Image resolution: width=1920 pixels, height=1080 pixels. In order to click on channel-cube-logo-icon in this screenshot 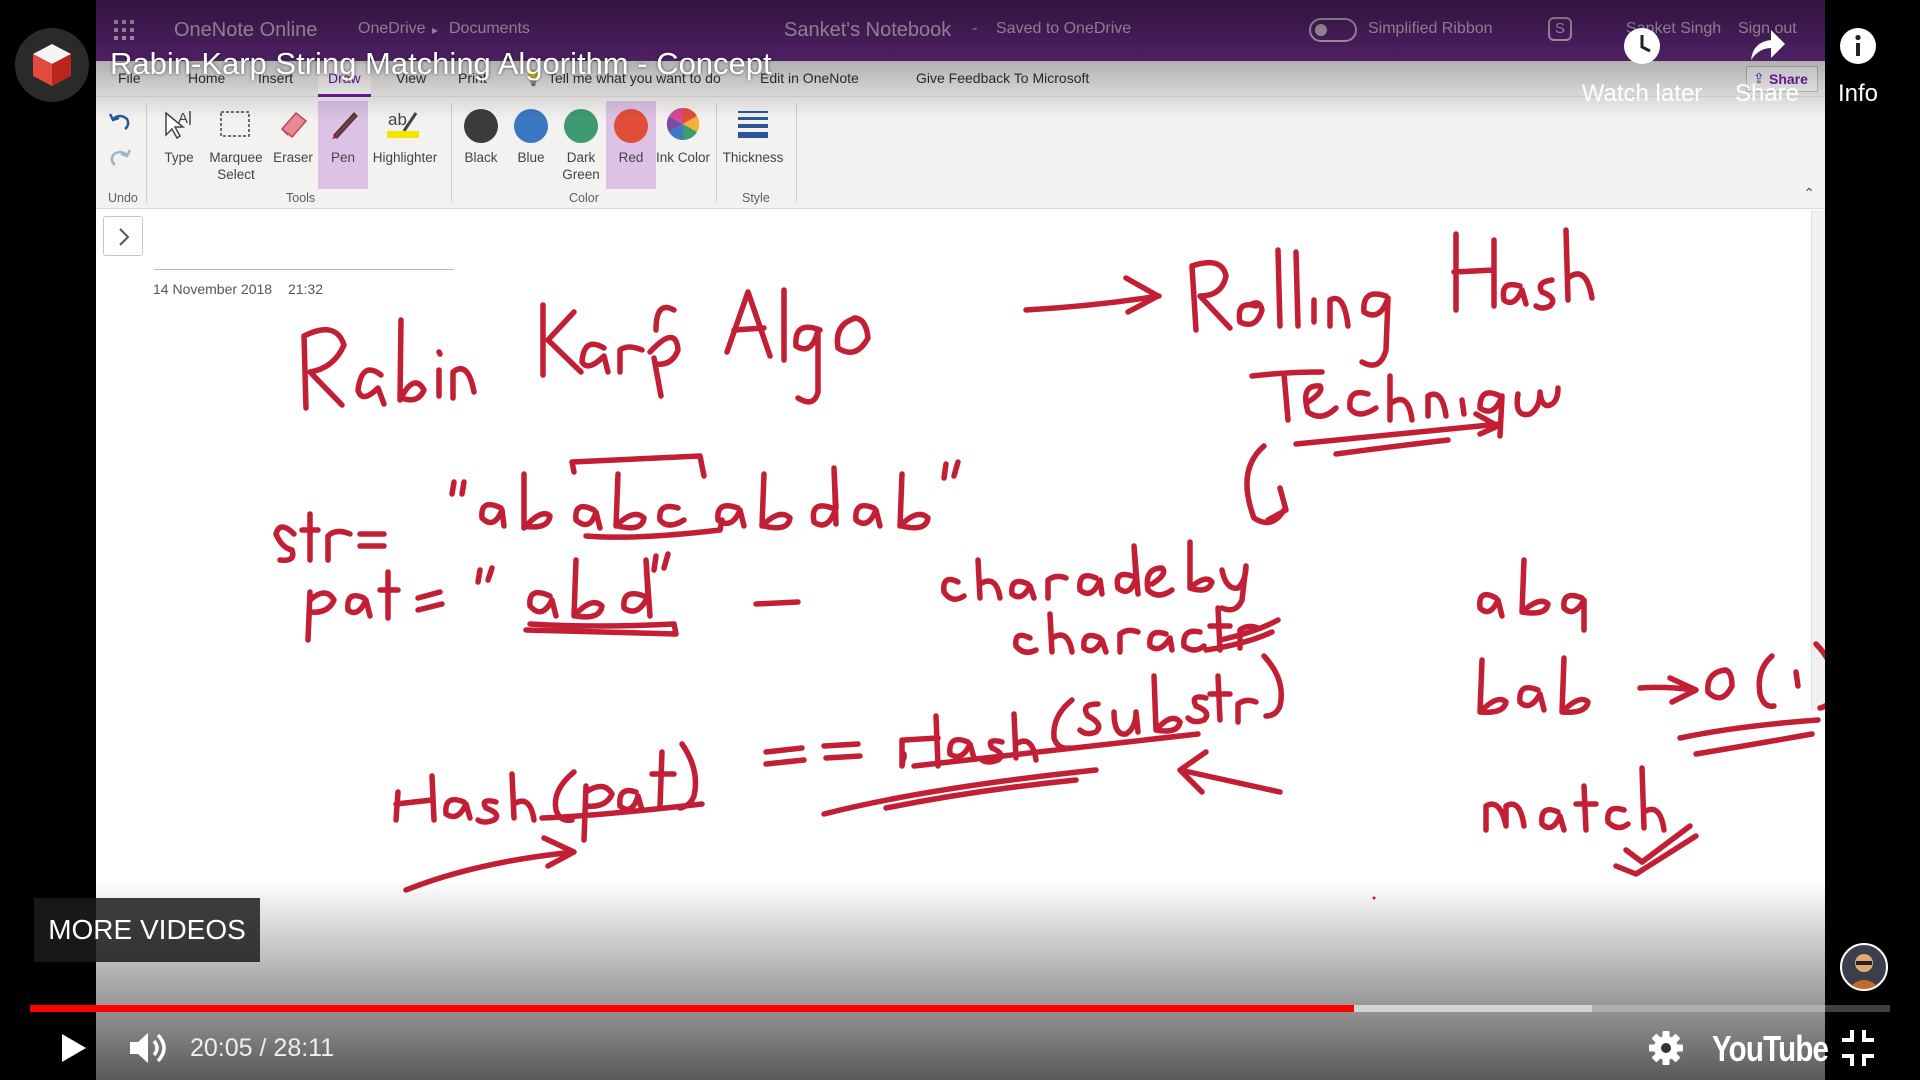, I will do `click(52, 65)`.